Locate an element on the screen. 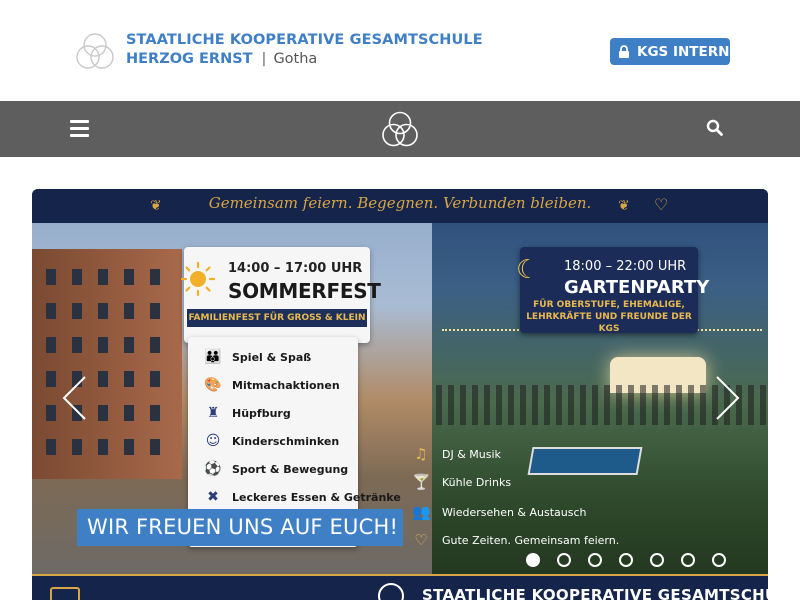 The height and width of the screenshot is (600, 800). chevron-right-icon is located at coordinates (728, 398).